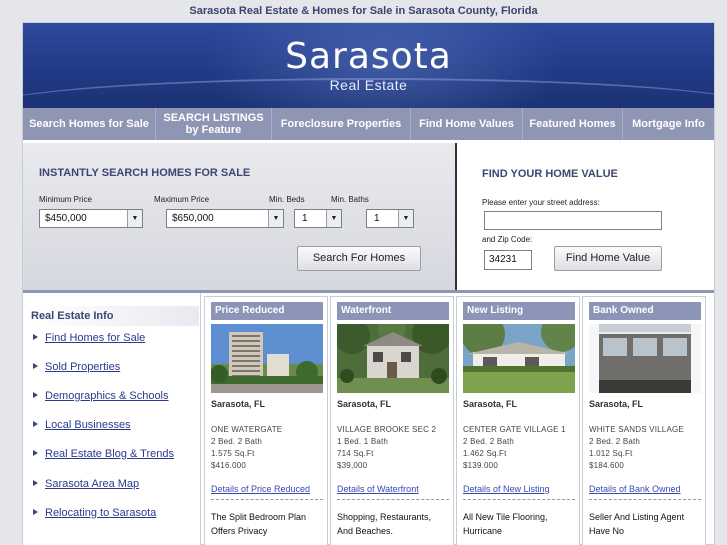 This screenshot has height=545, width=727. Describe the element at coordinates (514, 429) in the screenshot. I see `listing-name: CENTER GATE VILLAGE 1` at that location.